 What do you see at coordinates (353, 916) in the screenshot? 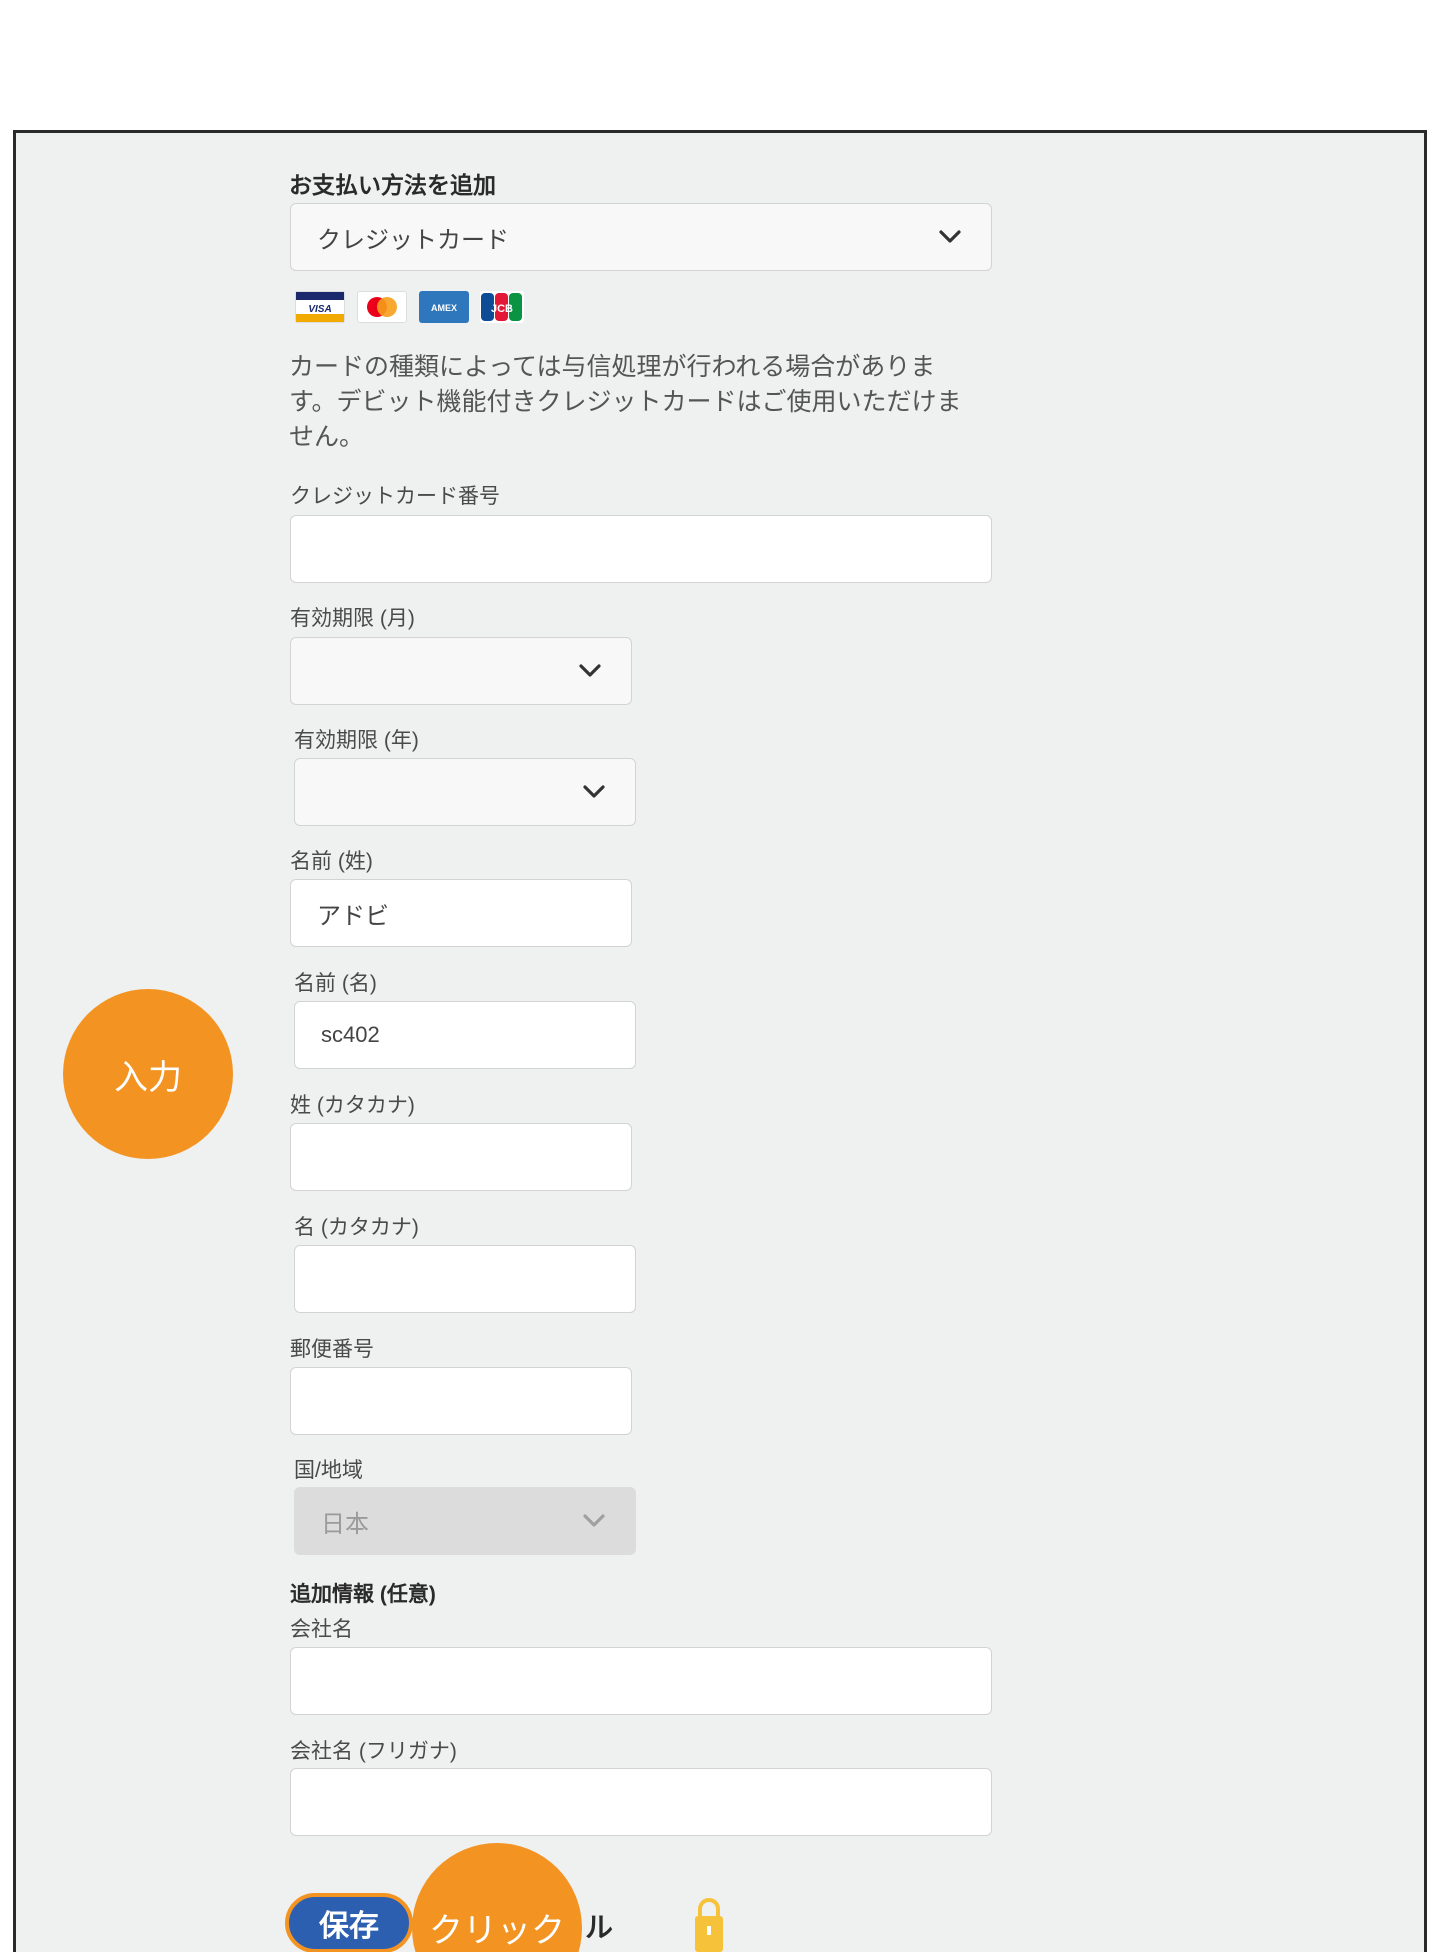
I see `last-name-value: アドビ` at bounding box center [353, 916].